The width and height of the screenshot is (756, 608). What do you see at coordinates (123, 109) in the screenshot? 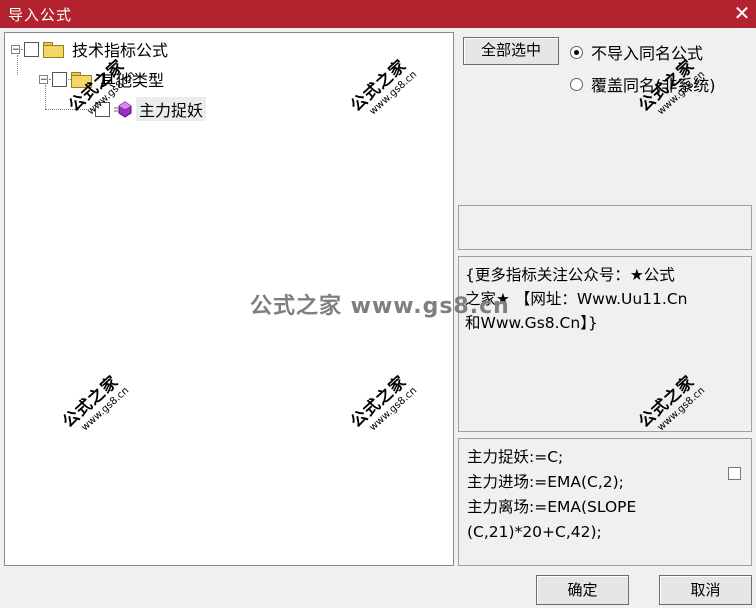
I see `formula-icon` at bounding box center [123, 109].